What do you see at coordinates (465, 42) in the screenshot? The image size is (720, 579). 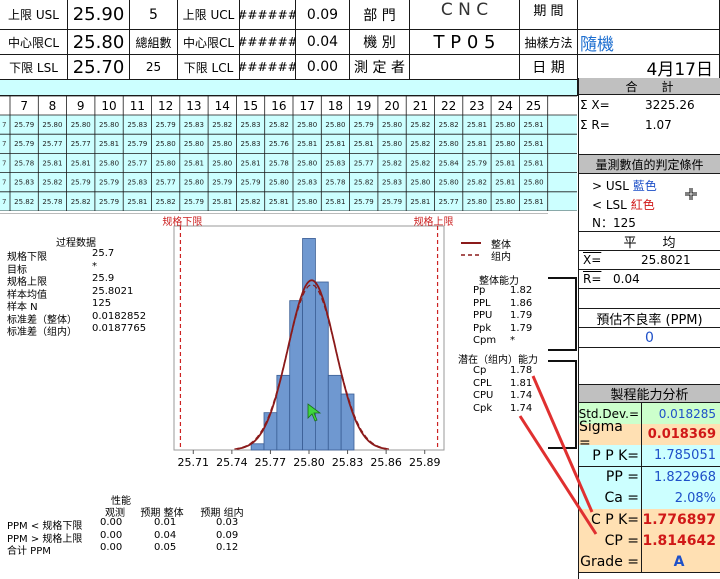 I see `machine-value: T P 0 5` at bounding box center [465, 42].